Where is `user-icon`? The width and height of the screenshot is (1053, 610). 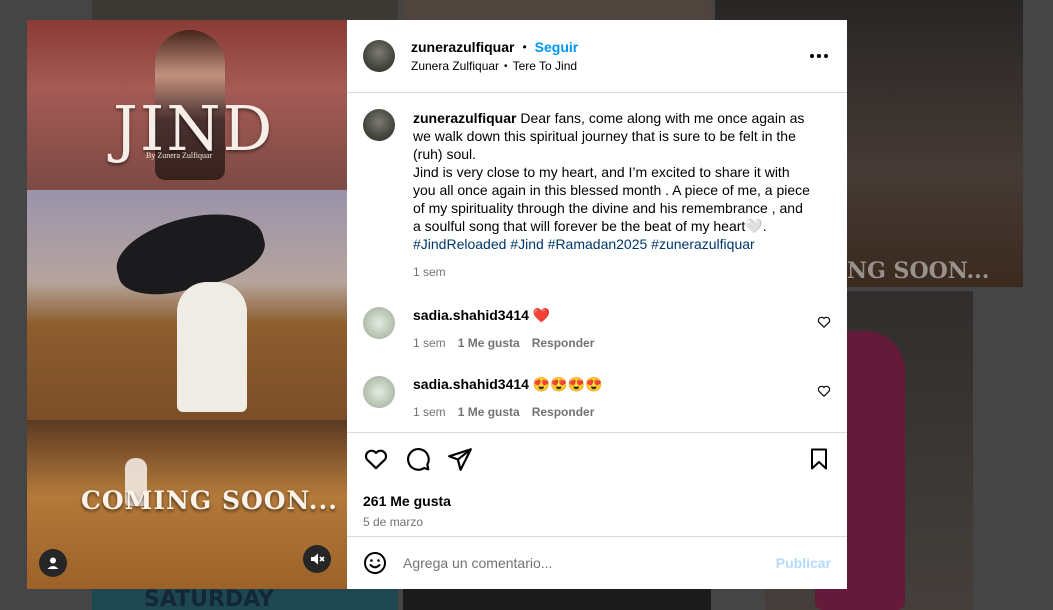
user-icon is located at coordinates (53, 563).